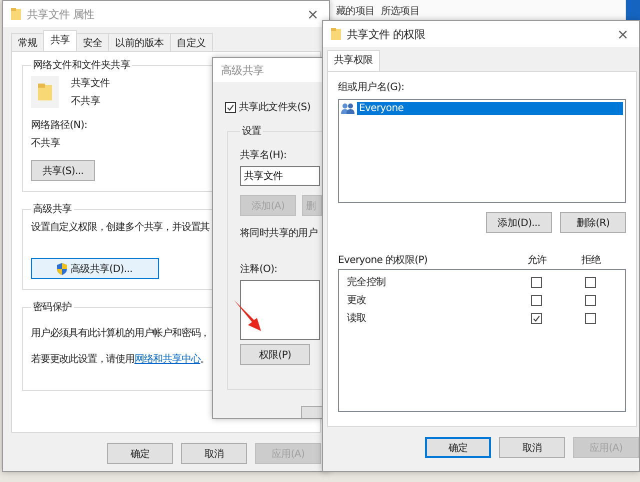  I want to click on tab: 共享权限, so click(353, 60).